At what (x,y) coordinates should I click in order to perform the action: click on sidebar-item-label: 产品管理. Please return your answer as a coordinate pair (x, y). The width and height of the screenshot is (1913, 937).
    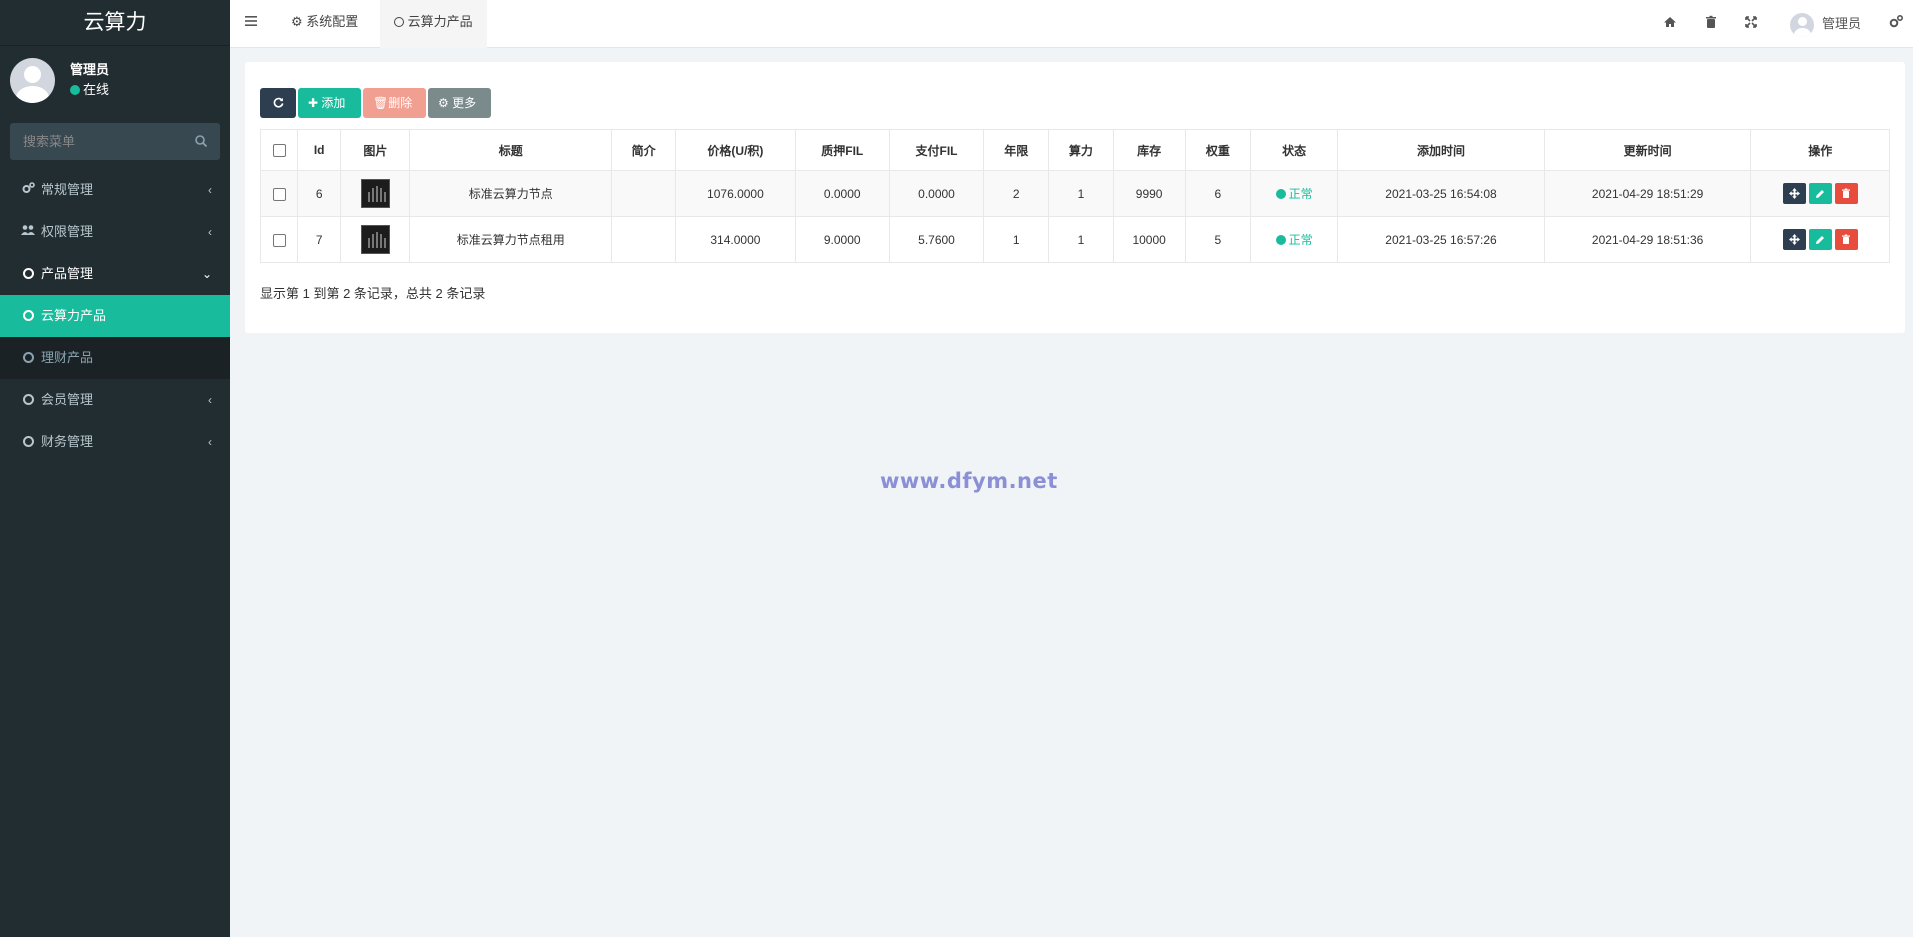
    Looking at the image, I should click on (67, 273).